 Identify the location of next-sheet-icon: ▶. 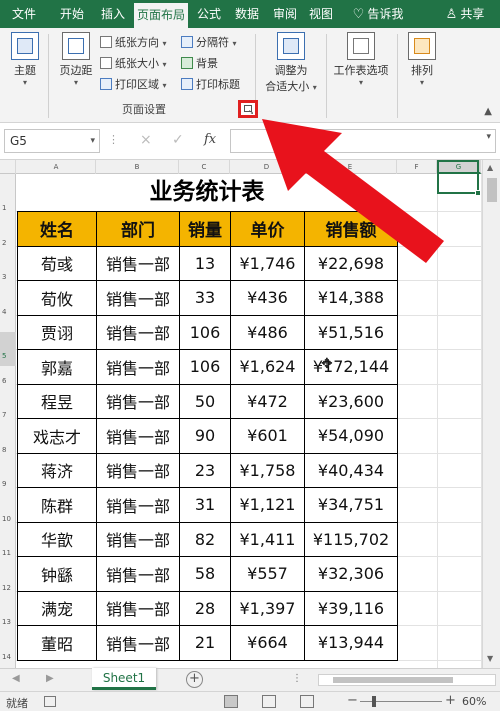
(50, 678).